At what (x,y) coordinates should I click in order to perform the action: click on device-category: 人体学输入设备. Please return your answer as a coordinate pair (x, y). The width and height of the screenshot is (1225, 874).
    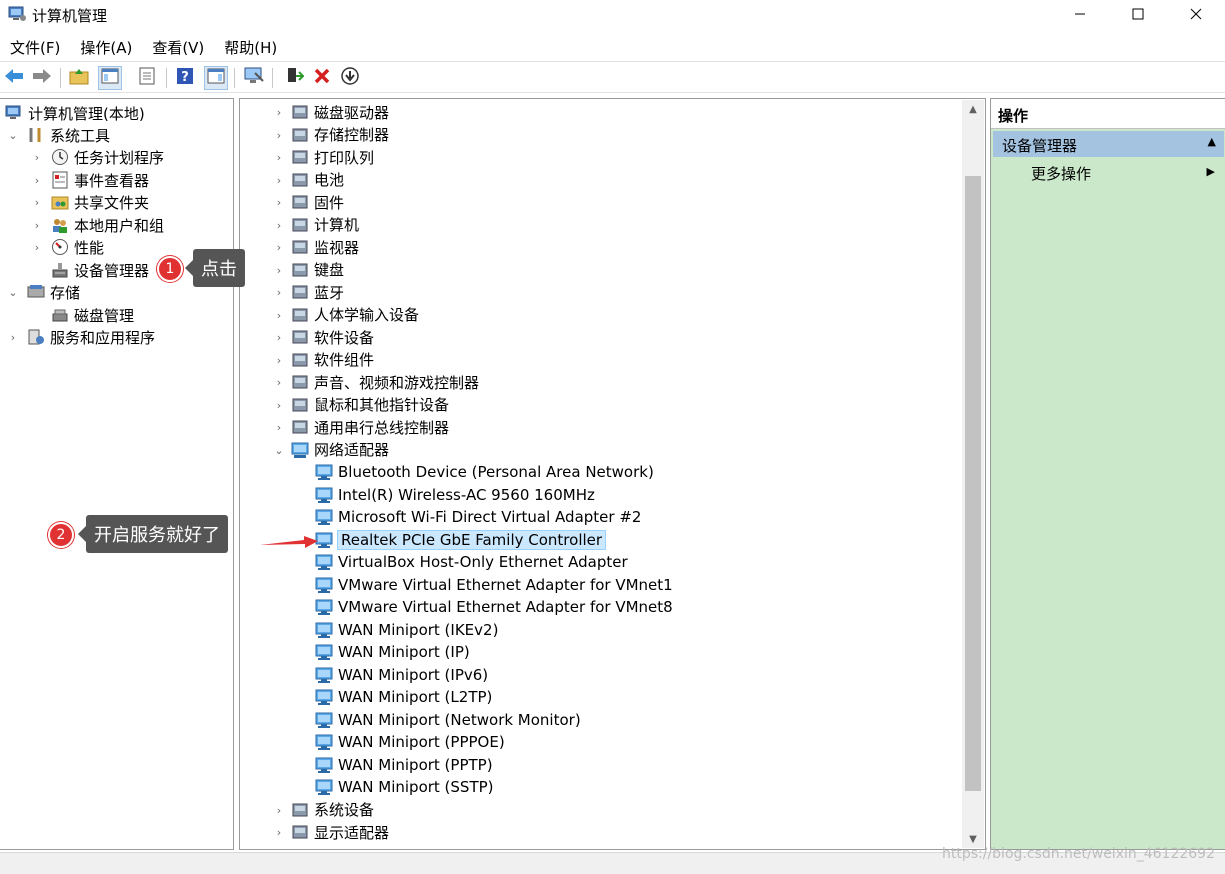
    Looking at the image, I should click on (354, 315).